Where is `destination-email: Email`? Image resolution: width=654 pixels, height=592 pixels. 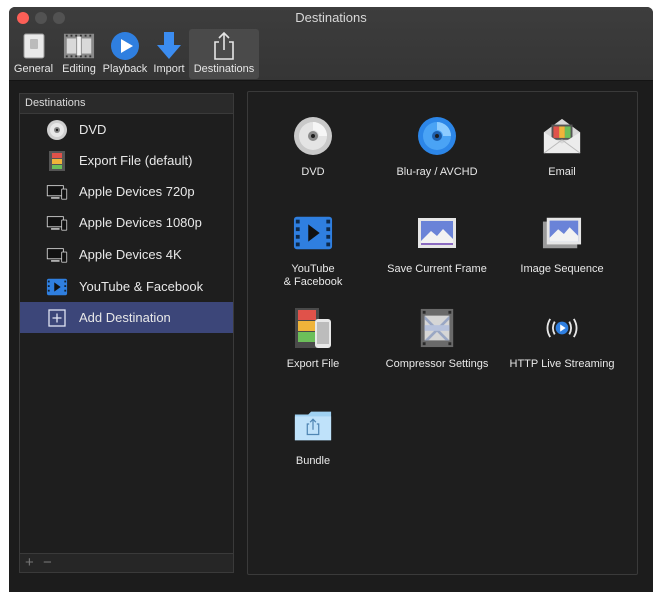 destination-email: Email is located at coordinates (562, 156).